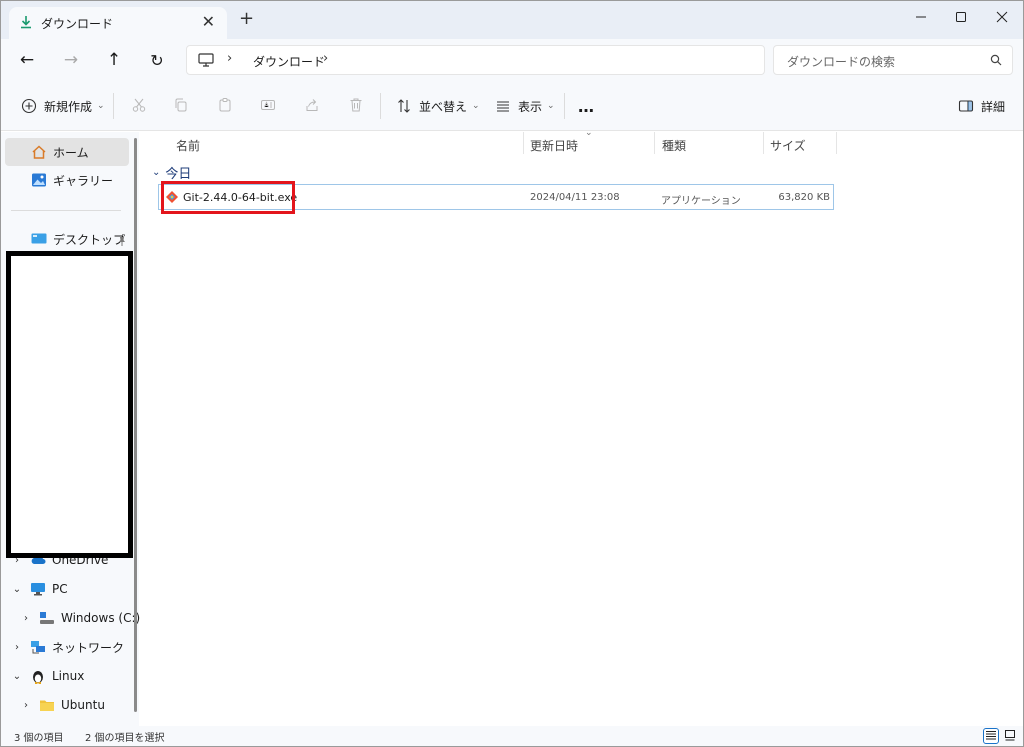 Image resolution: width=1024 pixels, height=747 pixels. Describe the element at coordinates (1001, 17) in the screenshot. I see `close-window-button` at that location.